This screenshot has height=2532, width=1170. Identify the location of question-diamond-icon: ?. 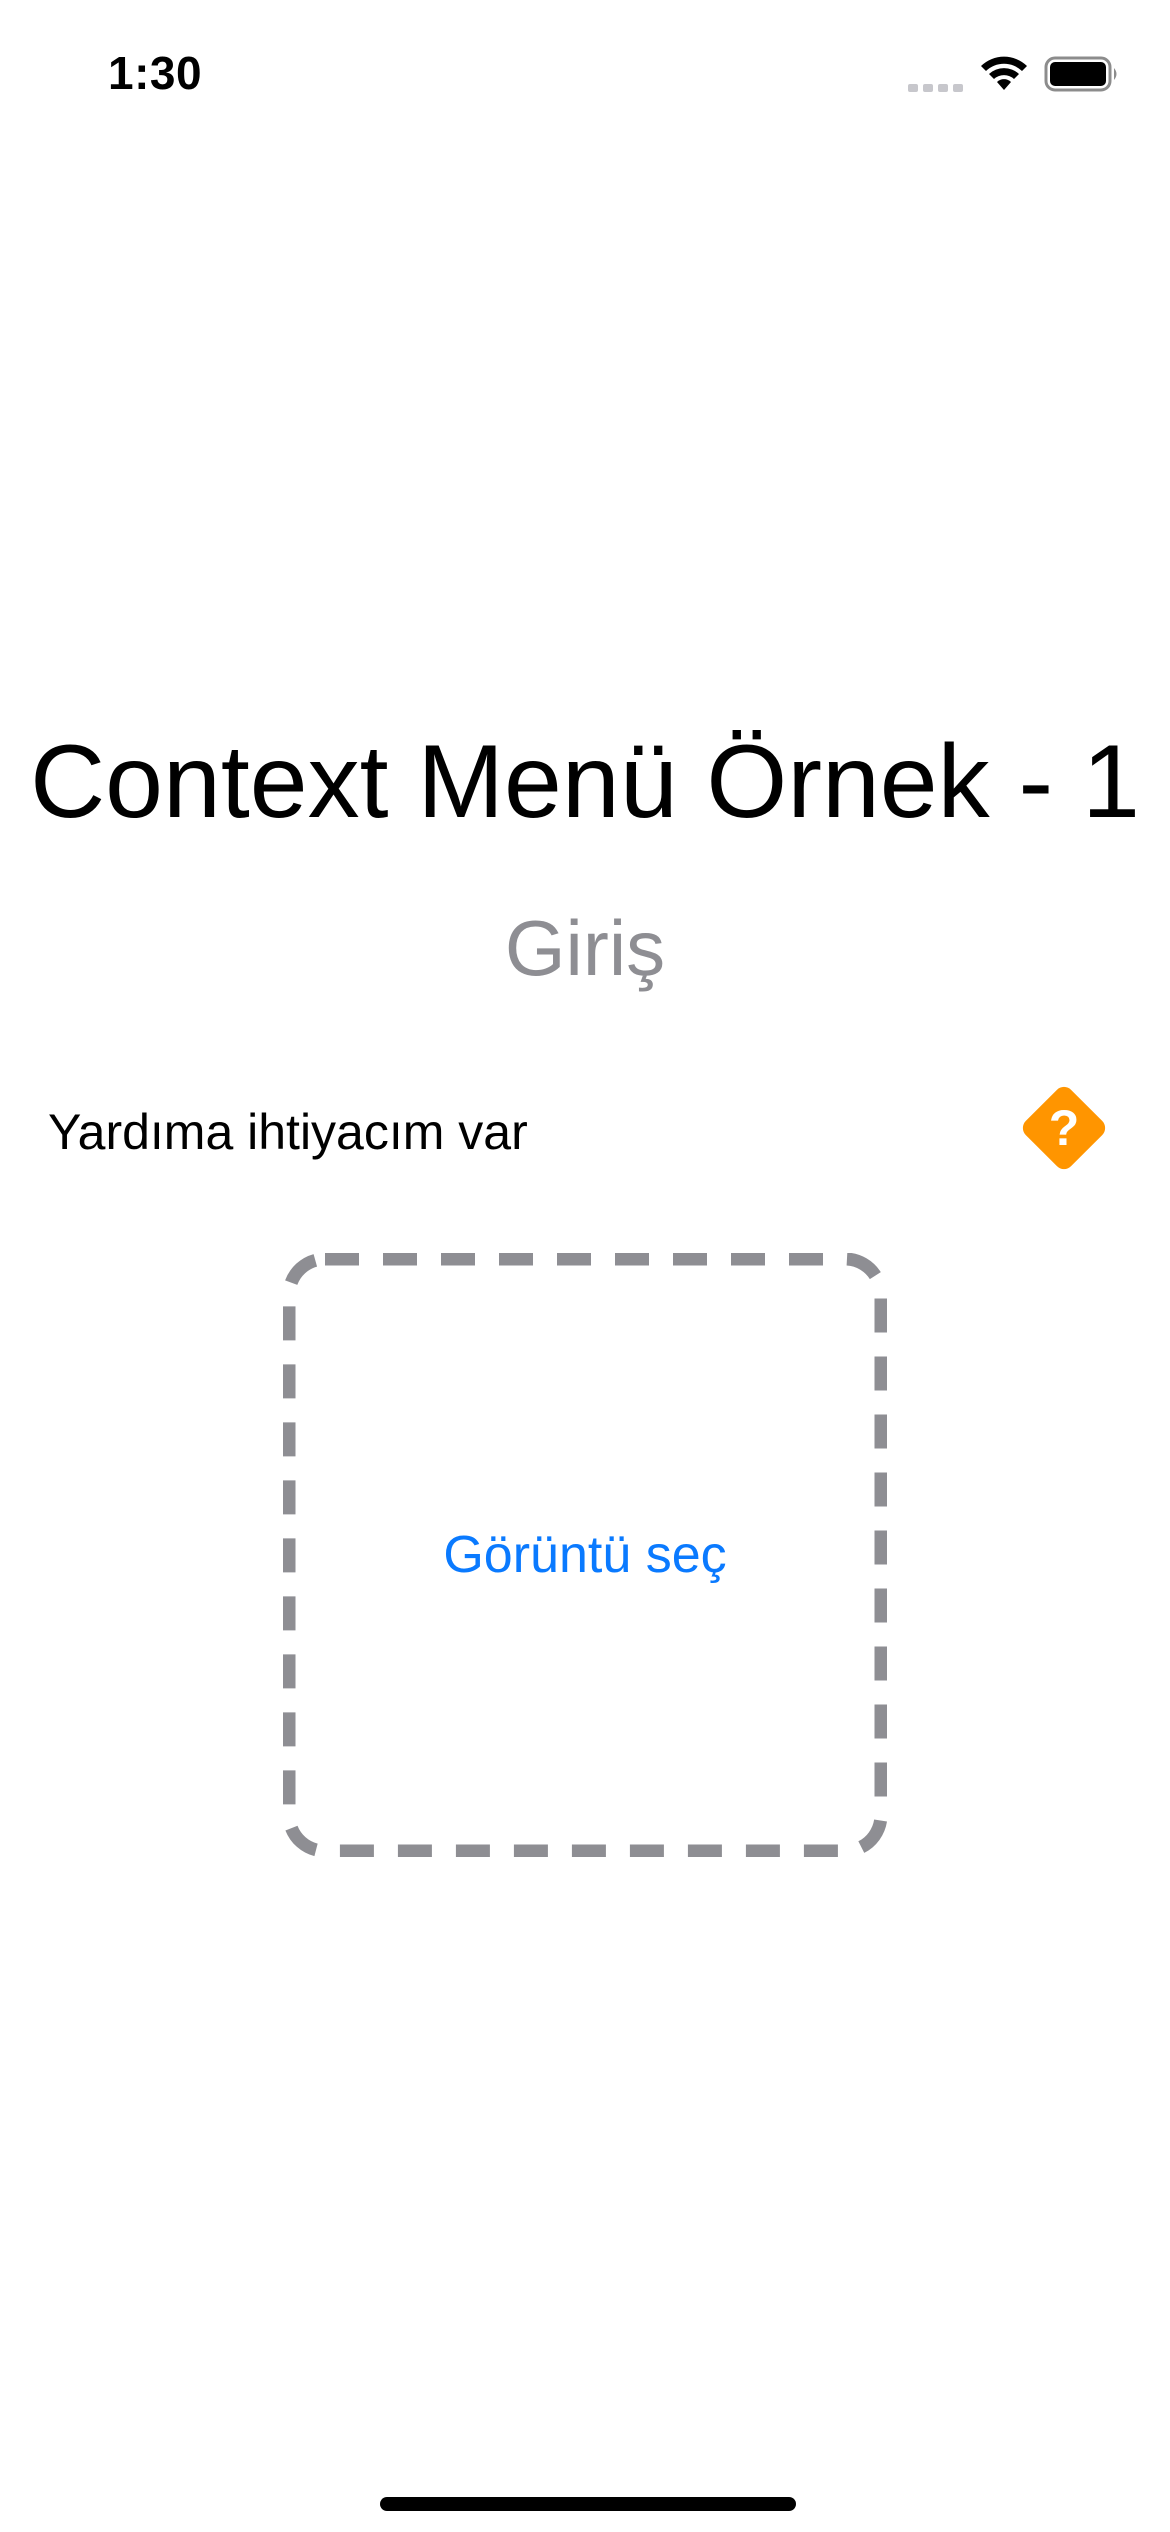
(1064, 1128).